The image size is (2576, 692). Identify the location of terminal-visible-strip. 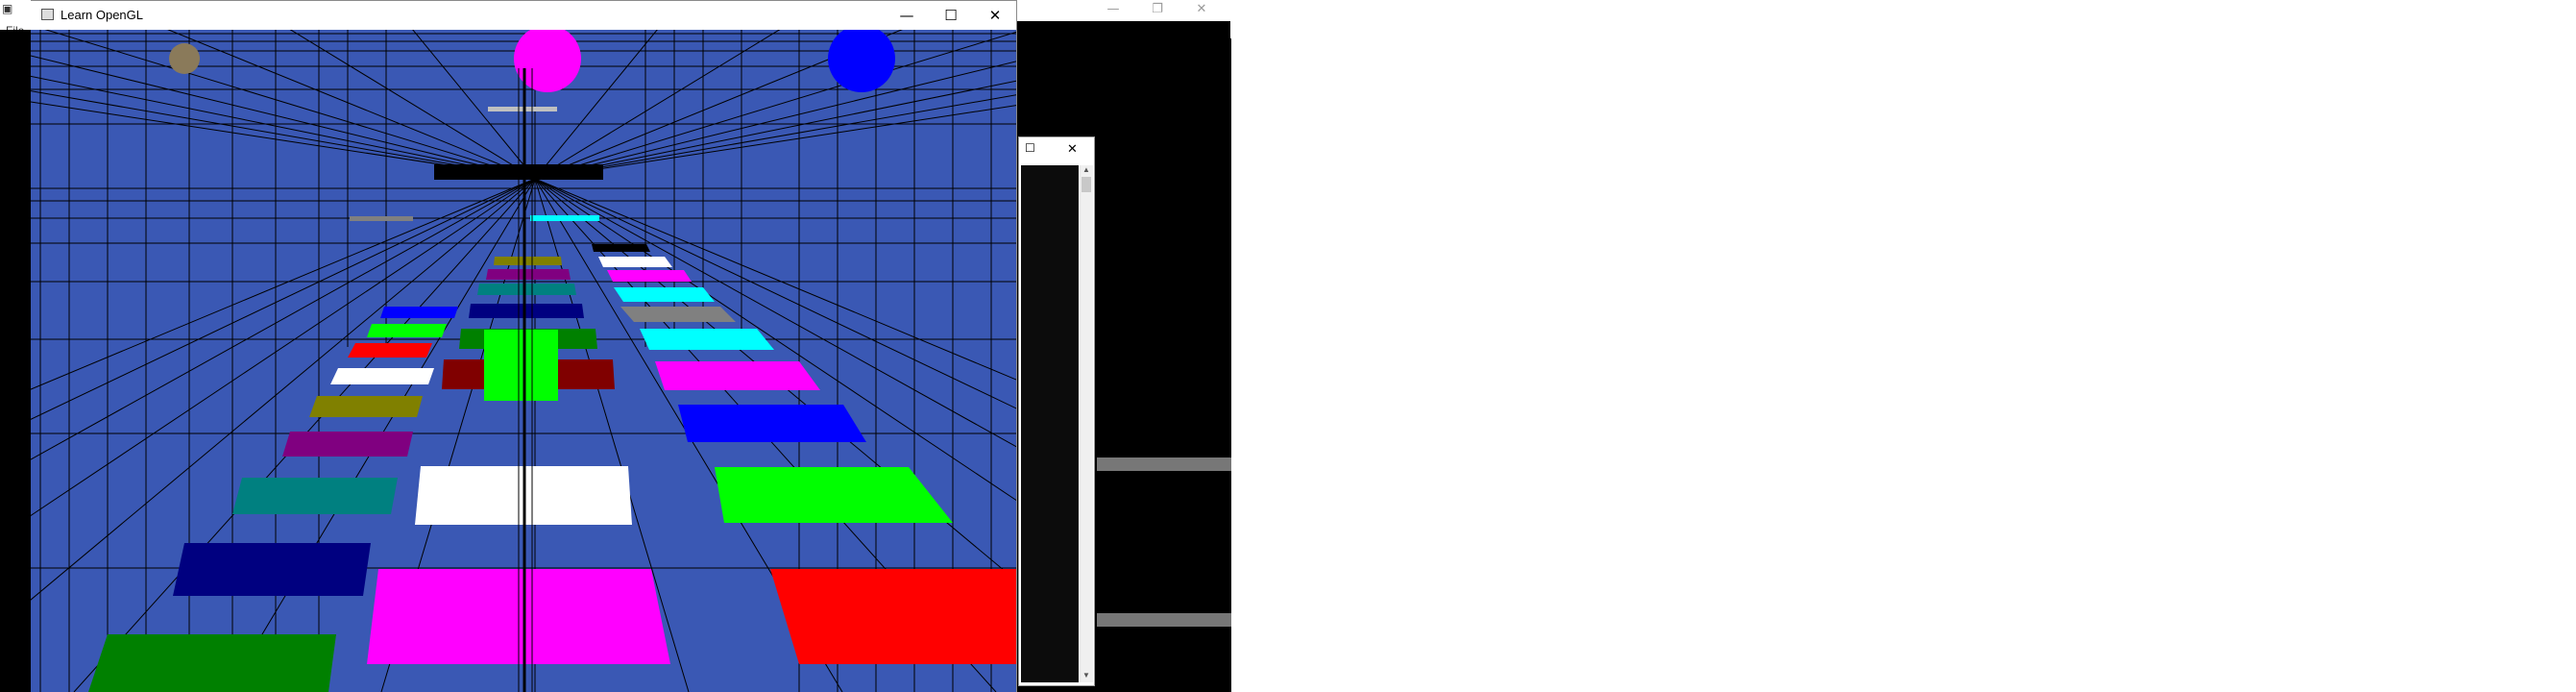
(16, 361).